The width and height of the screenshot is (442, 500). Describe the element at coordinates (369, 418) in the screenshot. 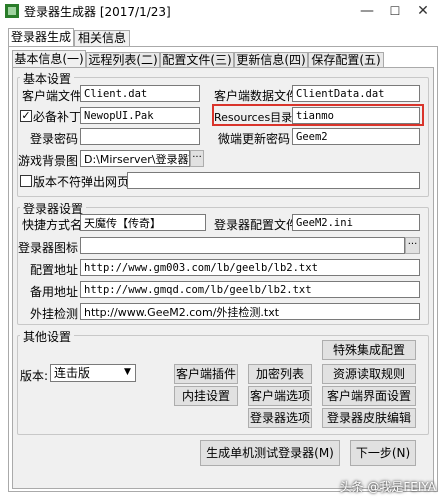

I see `login-skin-button: 登录器皮肤编辑` at that location.